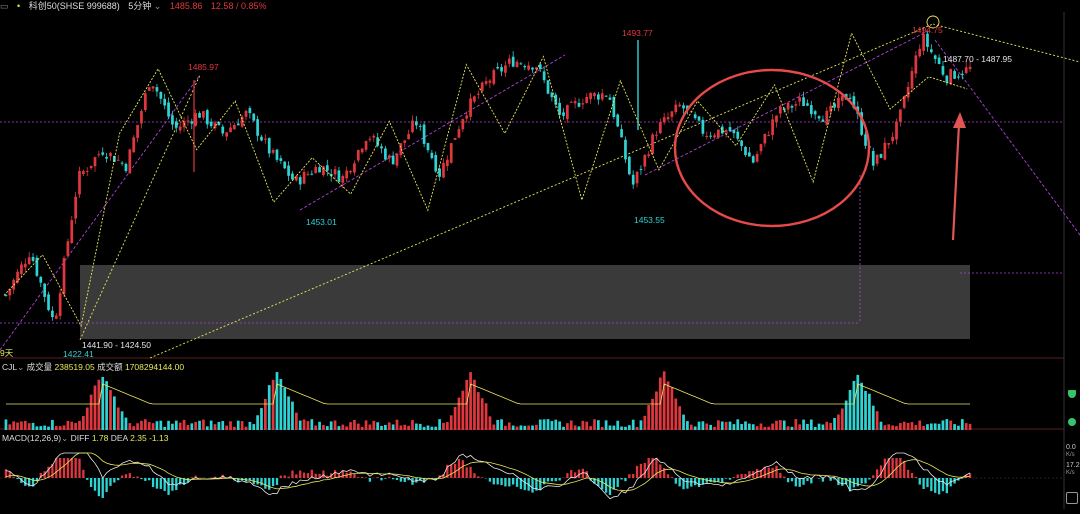  Describe the element at coordinates (4, 6) in the screenshot. I see `menu-icon: ▭` at that location.